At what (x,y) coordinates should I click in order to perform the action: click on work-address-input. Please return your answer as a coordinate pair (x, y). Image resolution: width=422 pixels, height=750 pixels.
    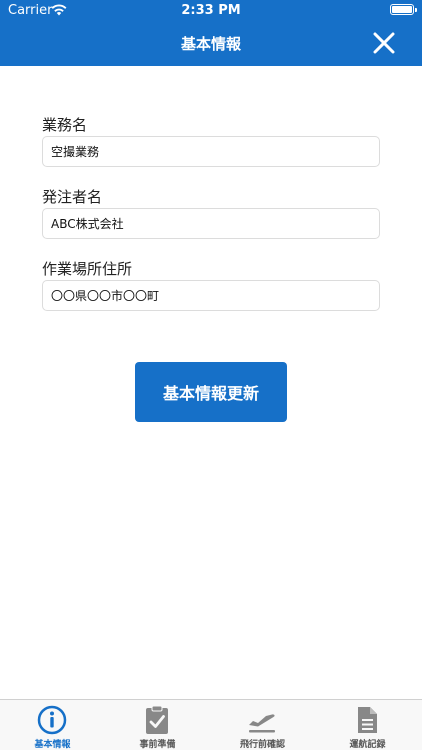
    Looking at the image, I should click on (211, 295).